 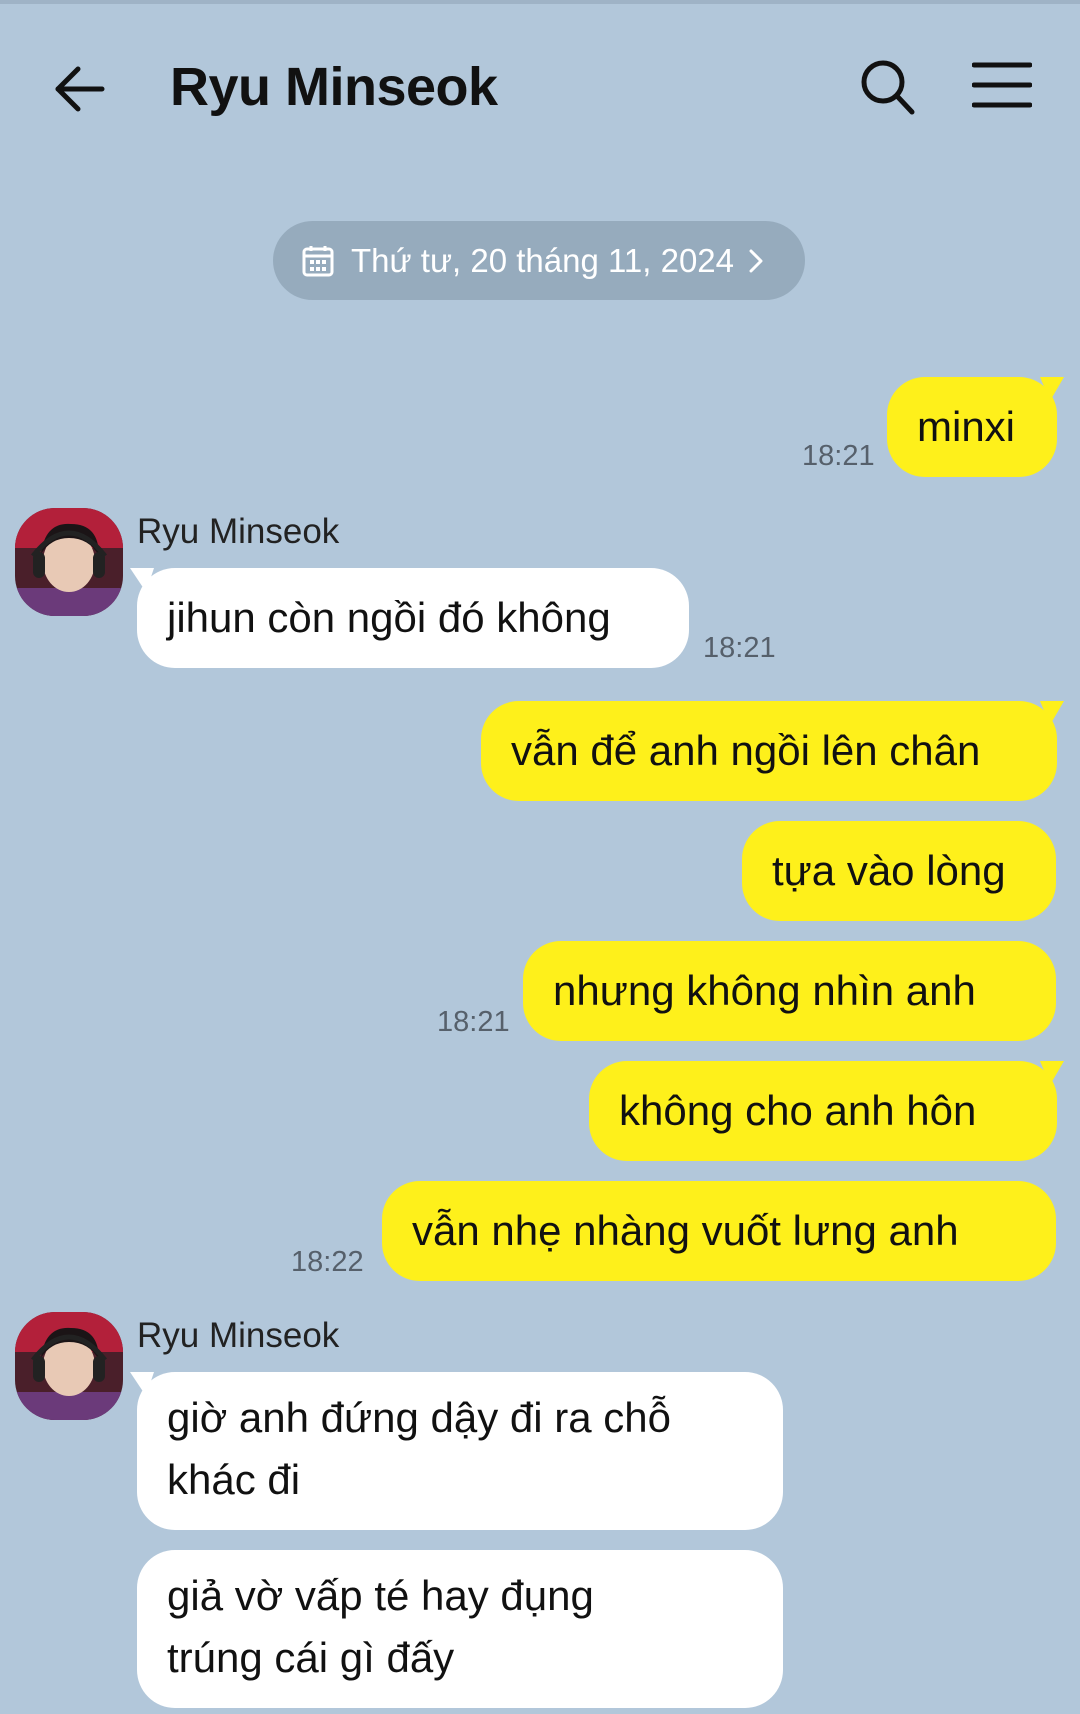 I want to click on date-text: Thứ tư, 20 tháng 11, 2024, so click(x=542, y=260).